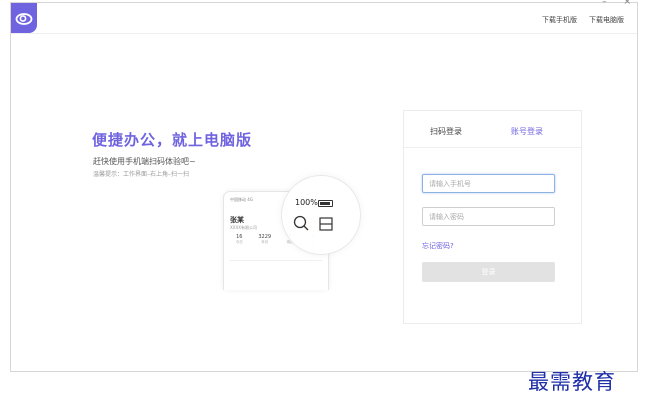 Image resolution: width=651 pixels, height=407 pixels. What do you see at coordinates (606, 20) in the screenshot?
I see `download-pc-link: 下载电脑版` at bounding box center [606, 20].